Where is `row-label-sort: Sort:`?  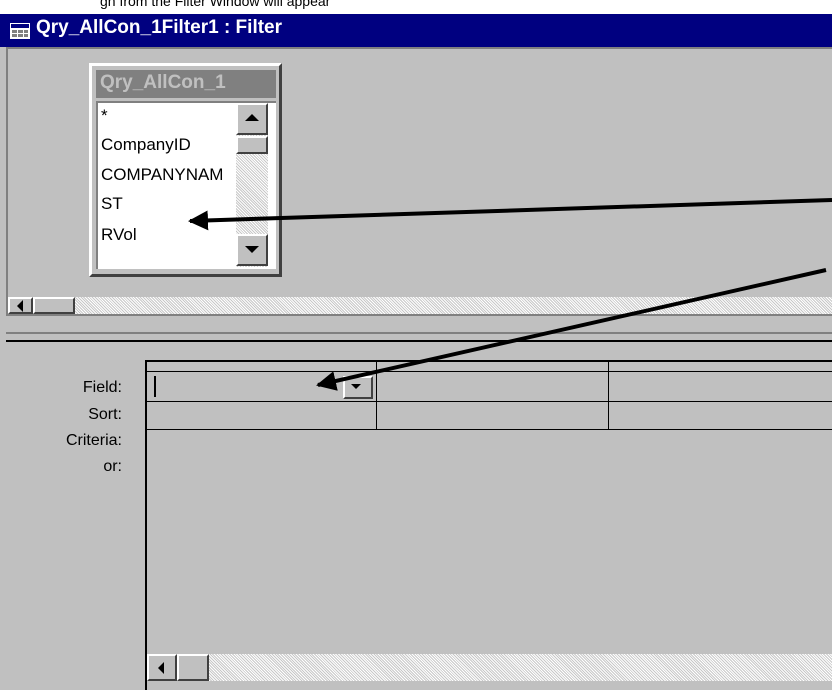
row-label-sort: Sort: is located at coordinates (105, 414).